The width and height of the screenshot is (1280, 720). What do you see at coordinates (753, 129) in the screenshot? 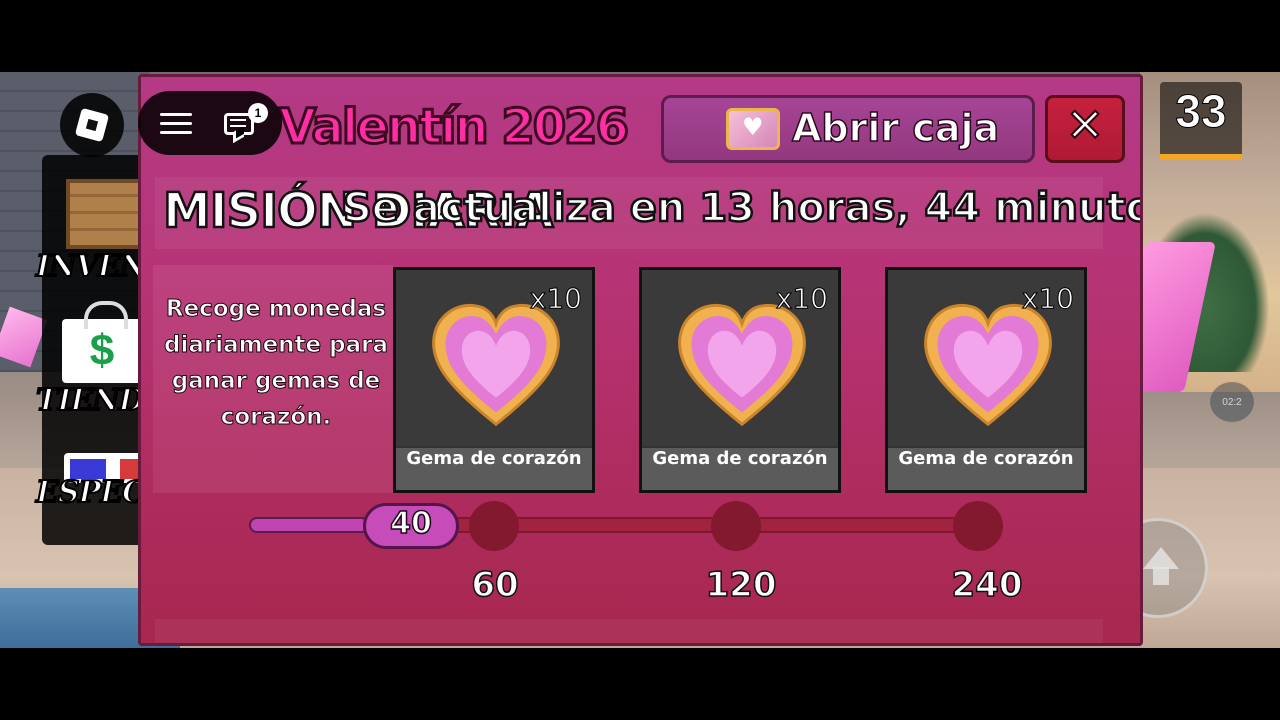
I see `gift-box-icon` at bounding box center [753, 129].